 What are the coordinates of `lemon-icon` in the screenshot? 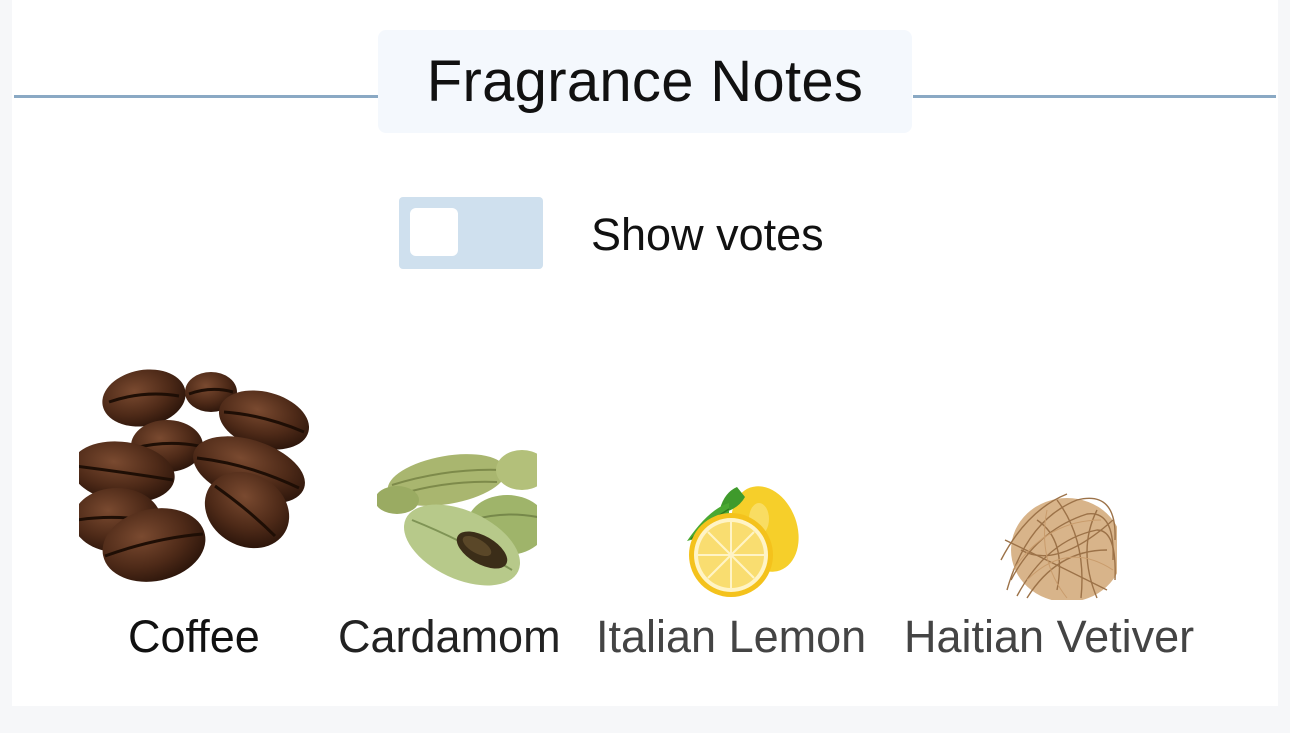 It's located at (739, 539).